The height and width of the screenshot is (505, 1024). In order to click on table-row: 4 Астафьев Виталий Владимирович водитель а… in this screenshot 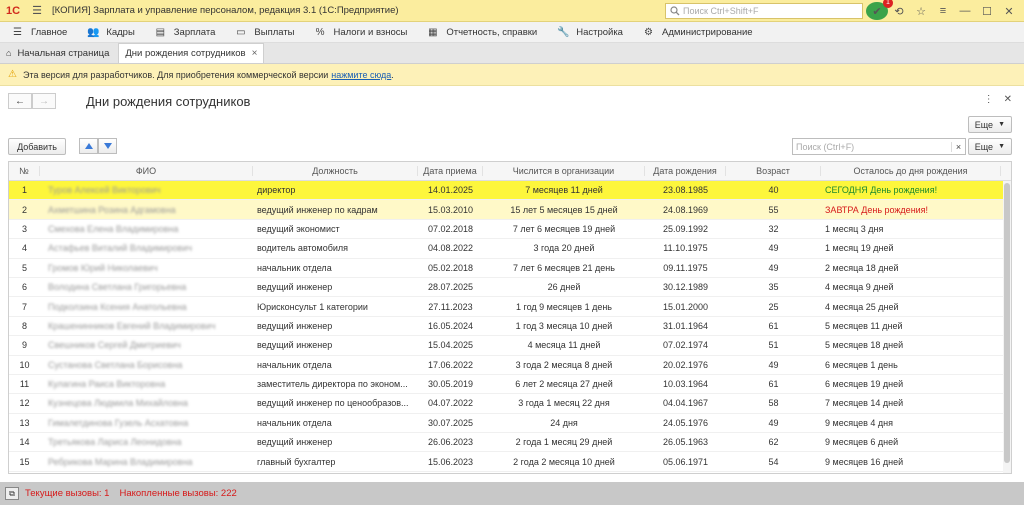, I will do `click(510, 249)`.